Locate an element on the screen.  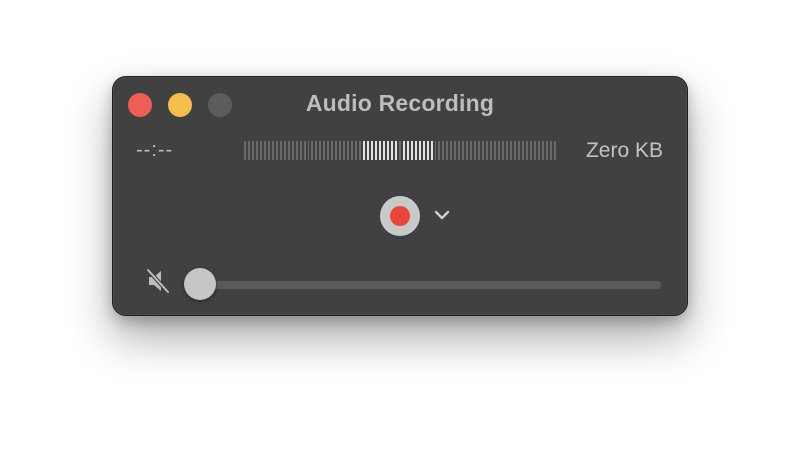
record-button is located at coordinates (400, 216).